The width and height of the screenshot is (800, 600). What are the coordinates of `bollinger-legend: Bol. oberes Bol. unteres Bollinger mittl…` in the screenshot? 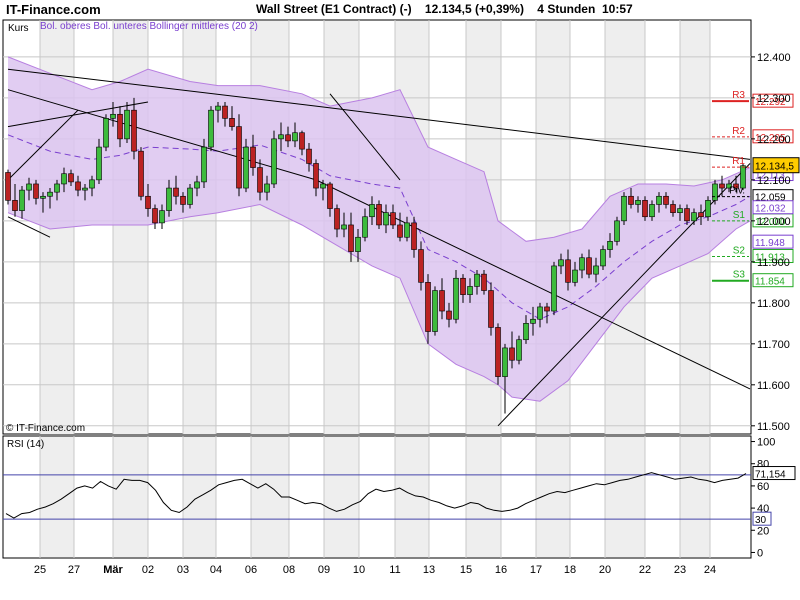 It's located at (149, 26).